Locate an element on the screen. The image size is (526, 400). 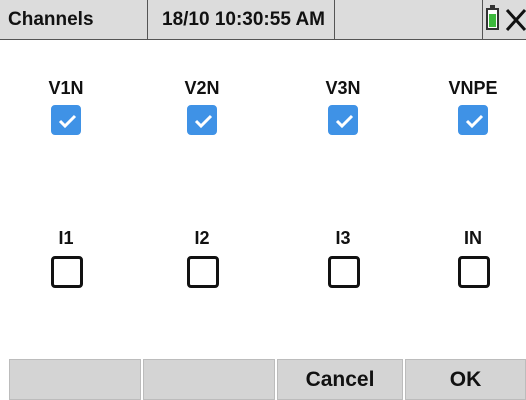
channel-label-v3n: V3N is located at coordinates (343, 88).